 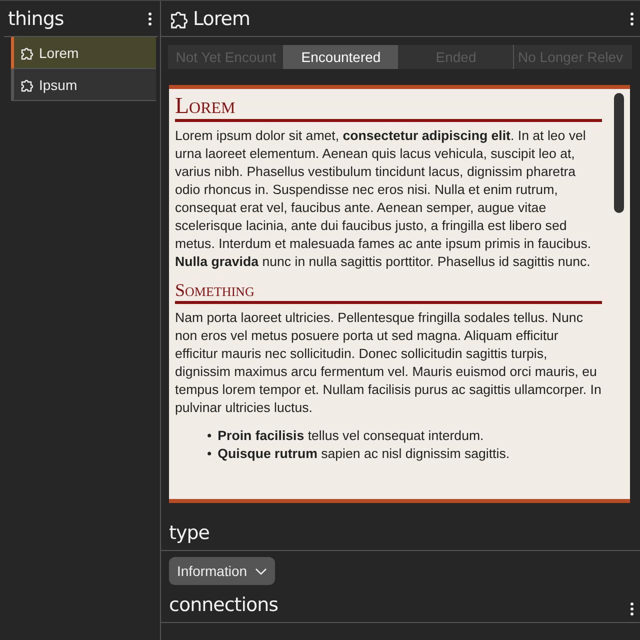 I want to click on status-tab: Encountered, so click(x=340, y=57).